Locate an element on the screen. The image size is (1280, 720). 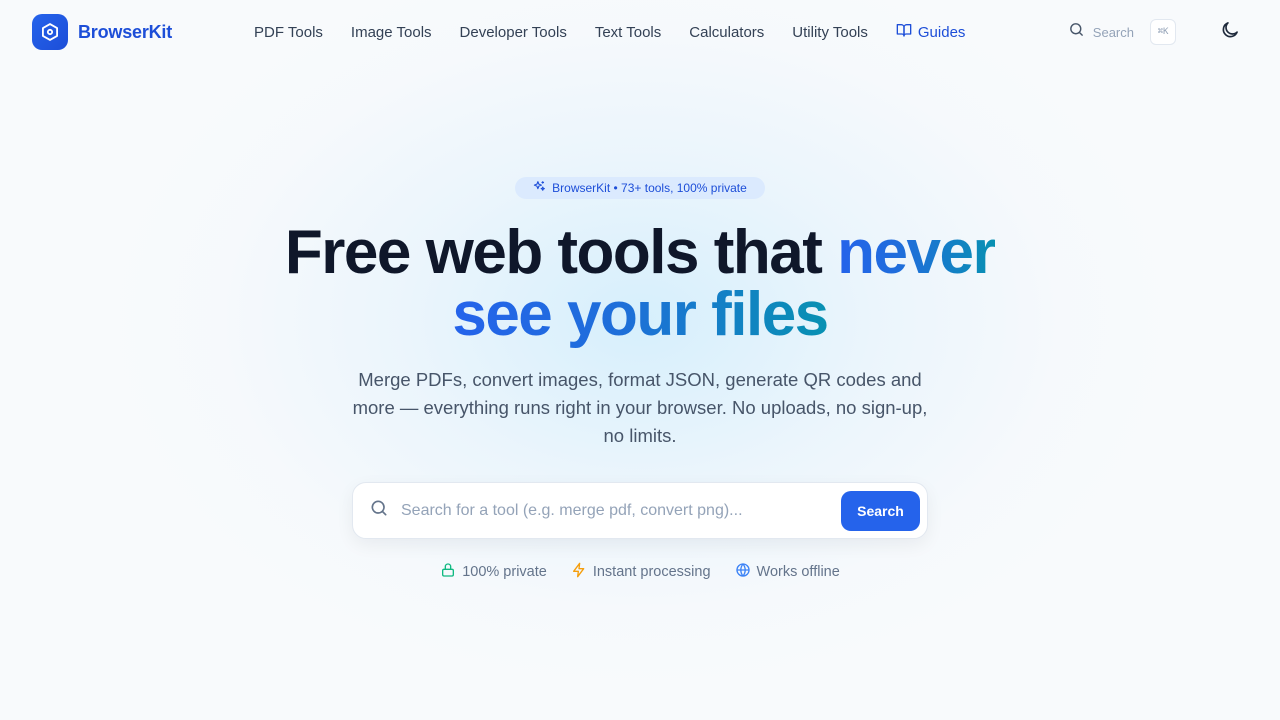
feature-label: 100% private is located at coordinates (504, 572).